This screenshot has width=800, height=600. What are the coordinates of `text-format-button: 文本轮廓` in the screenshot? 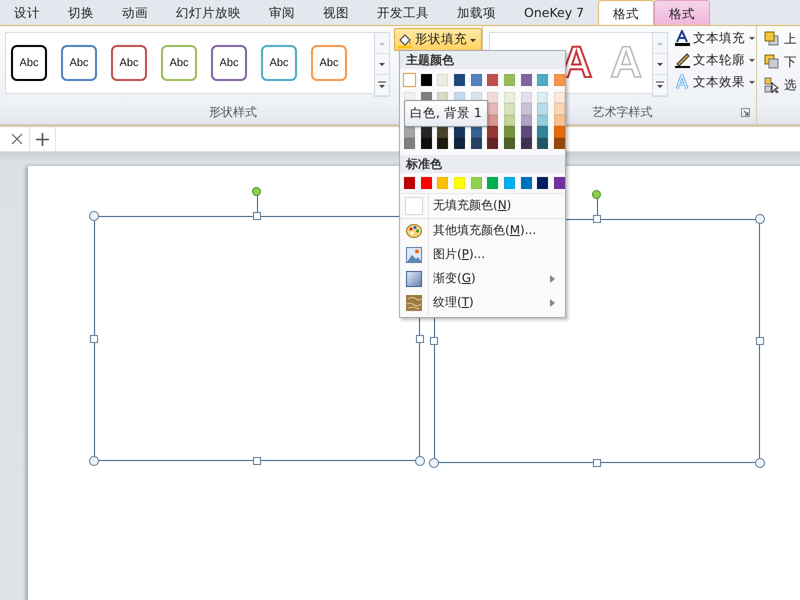 It's located at (715, 60).